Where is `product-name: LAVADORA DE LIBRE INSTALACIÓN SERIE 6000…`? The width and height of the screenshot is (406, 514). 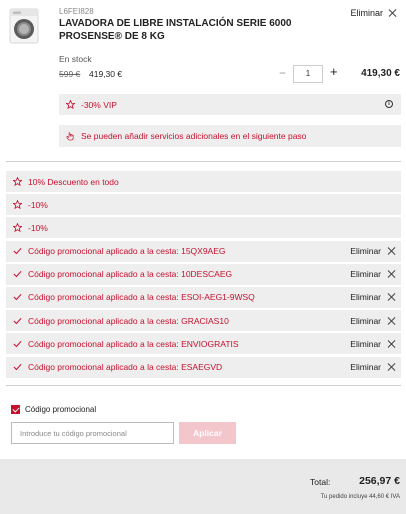
product-name: LAVADORA DE LIBRE INSTALACIÓN SERIE 6000… is located at coordinates (184, 30).